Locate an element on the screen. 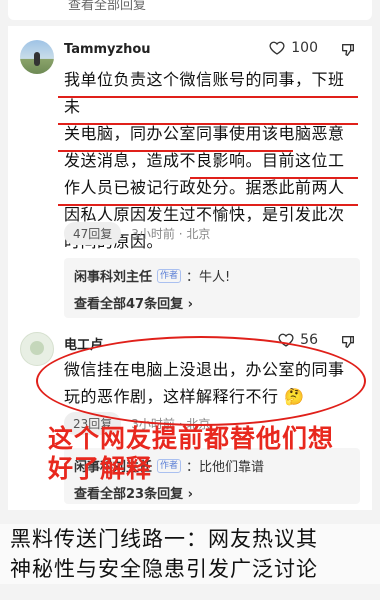 The width and height of the screenshot is (380, 600). like-button: 100 is located at coordinates (293, 48).